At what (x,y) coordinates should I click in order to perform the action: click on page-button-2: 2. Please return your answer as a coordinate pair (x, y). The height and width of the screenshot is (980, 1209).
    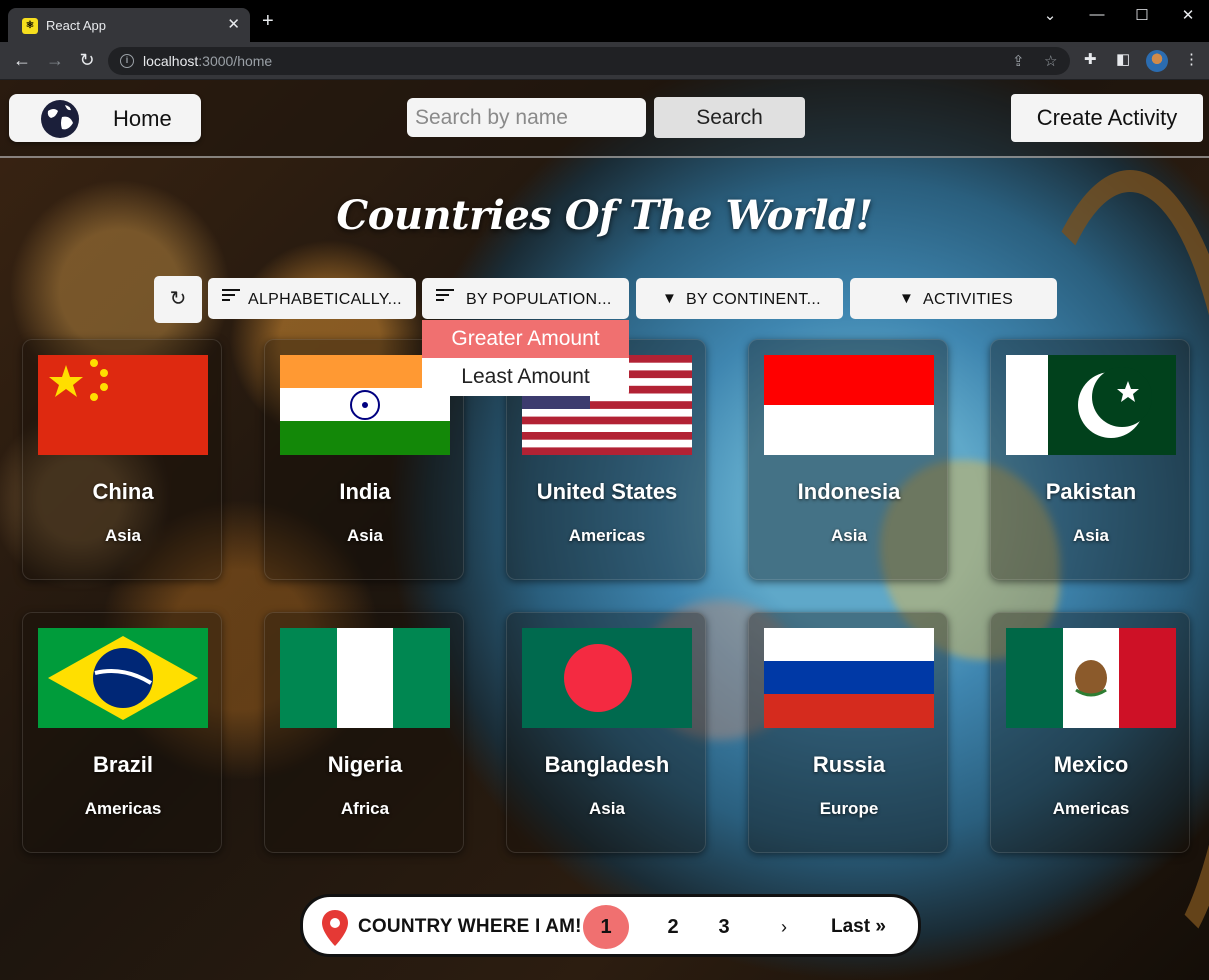
    Looking at the image, I should click on (673, 927).